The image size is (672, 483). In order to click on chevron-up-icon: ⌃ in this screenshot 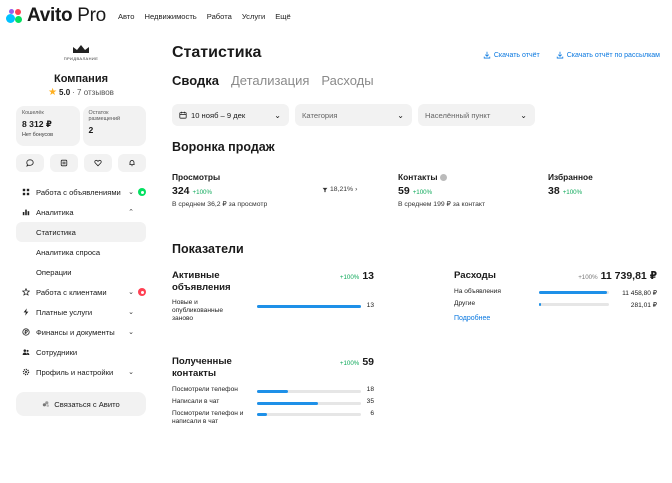, I will do `click(131, 212)`.